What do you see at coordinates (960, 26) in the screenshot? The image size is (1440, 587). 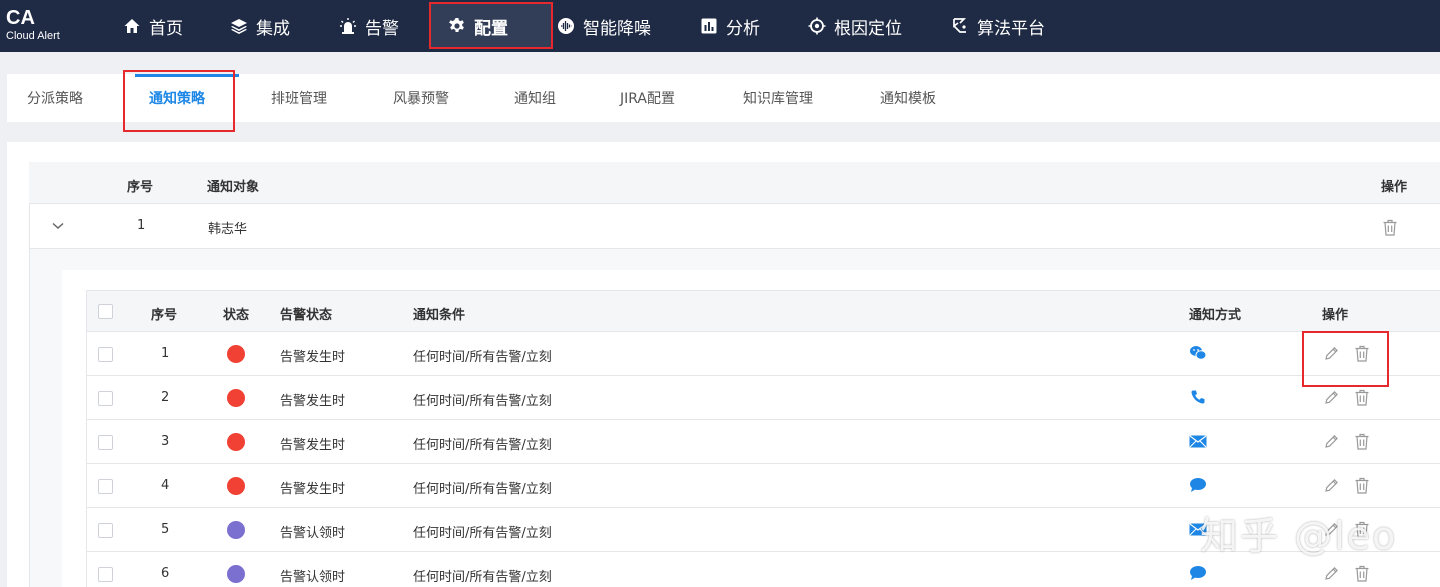 I see `algorithm-icon` at bounding box center [960, 26].